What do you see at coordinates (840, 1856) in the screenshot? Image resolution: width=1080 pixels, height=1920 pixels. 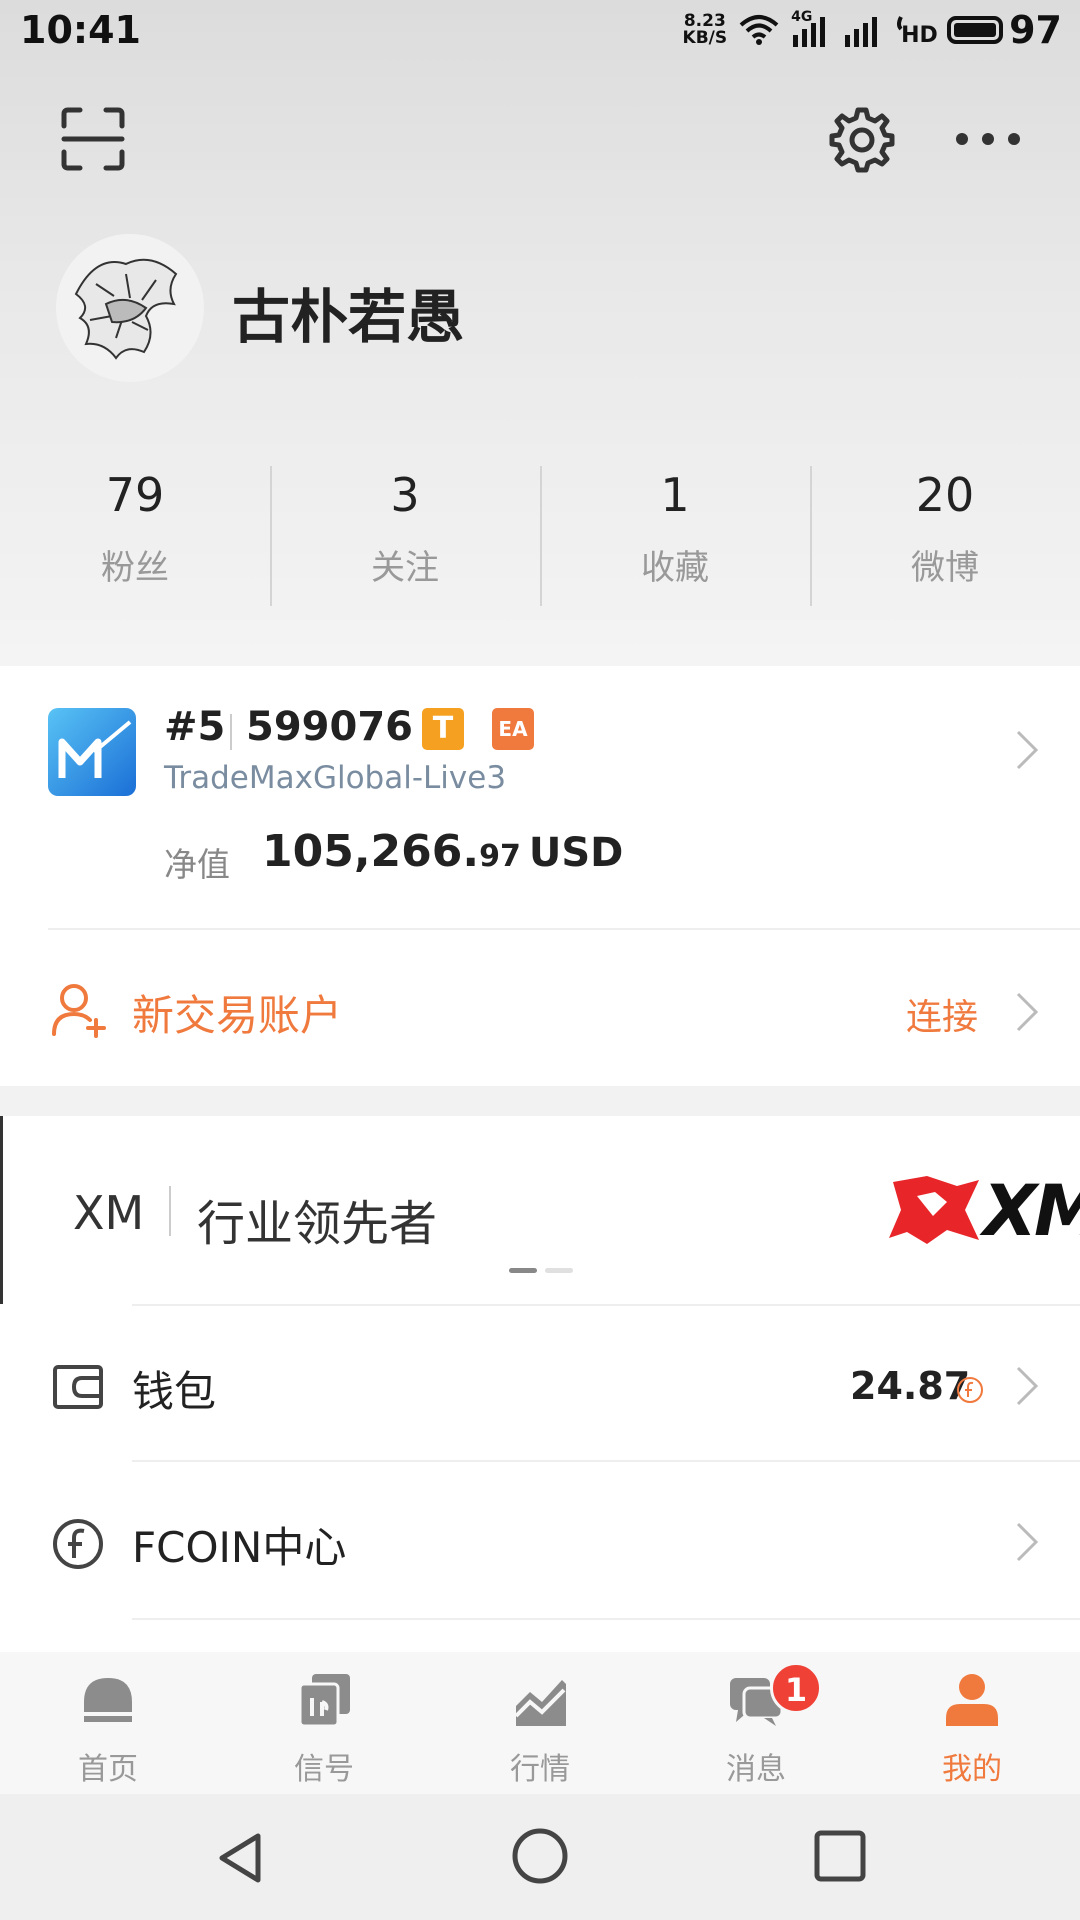 I see `recent-apps-icon` at bounding box center [840, 1856].